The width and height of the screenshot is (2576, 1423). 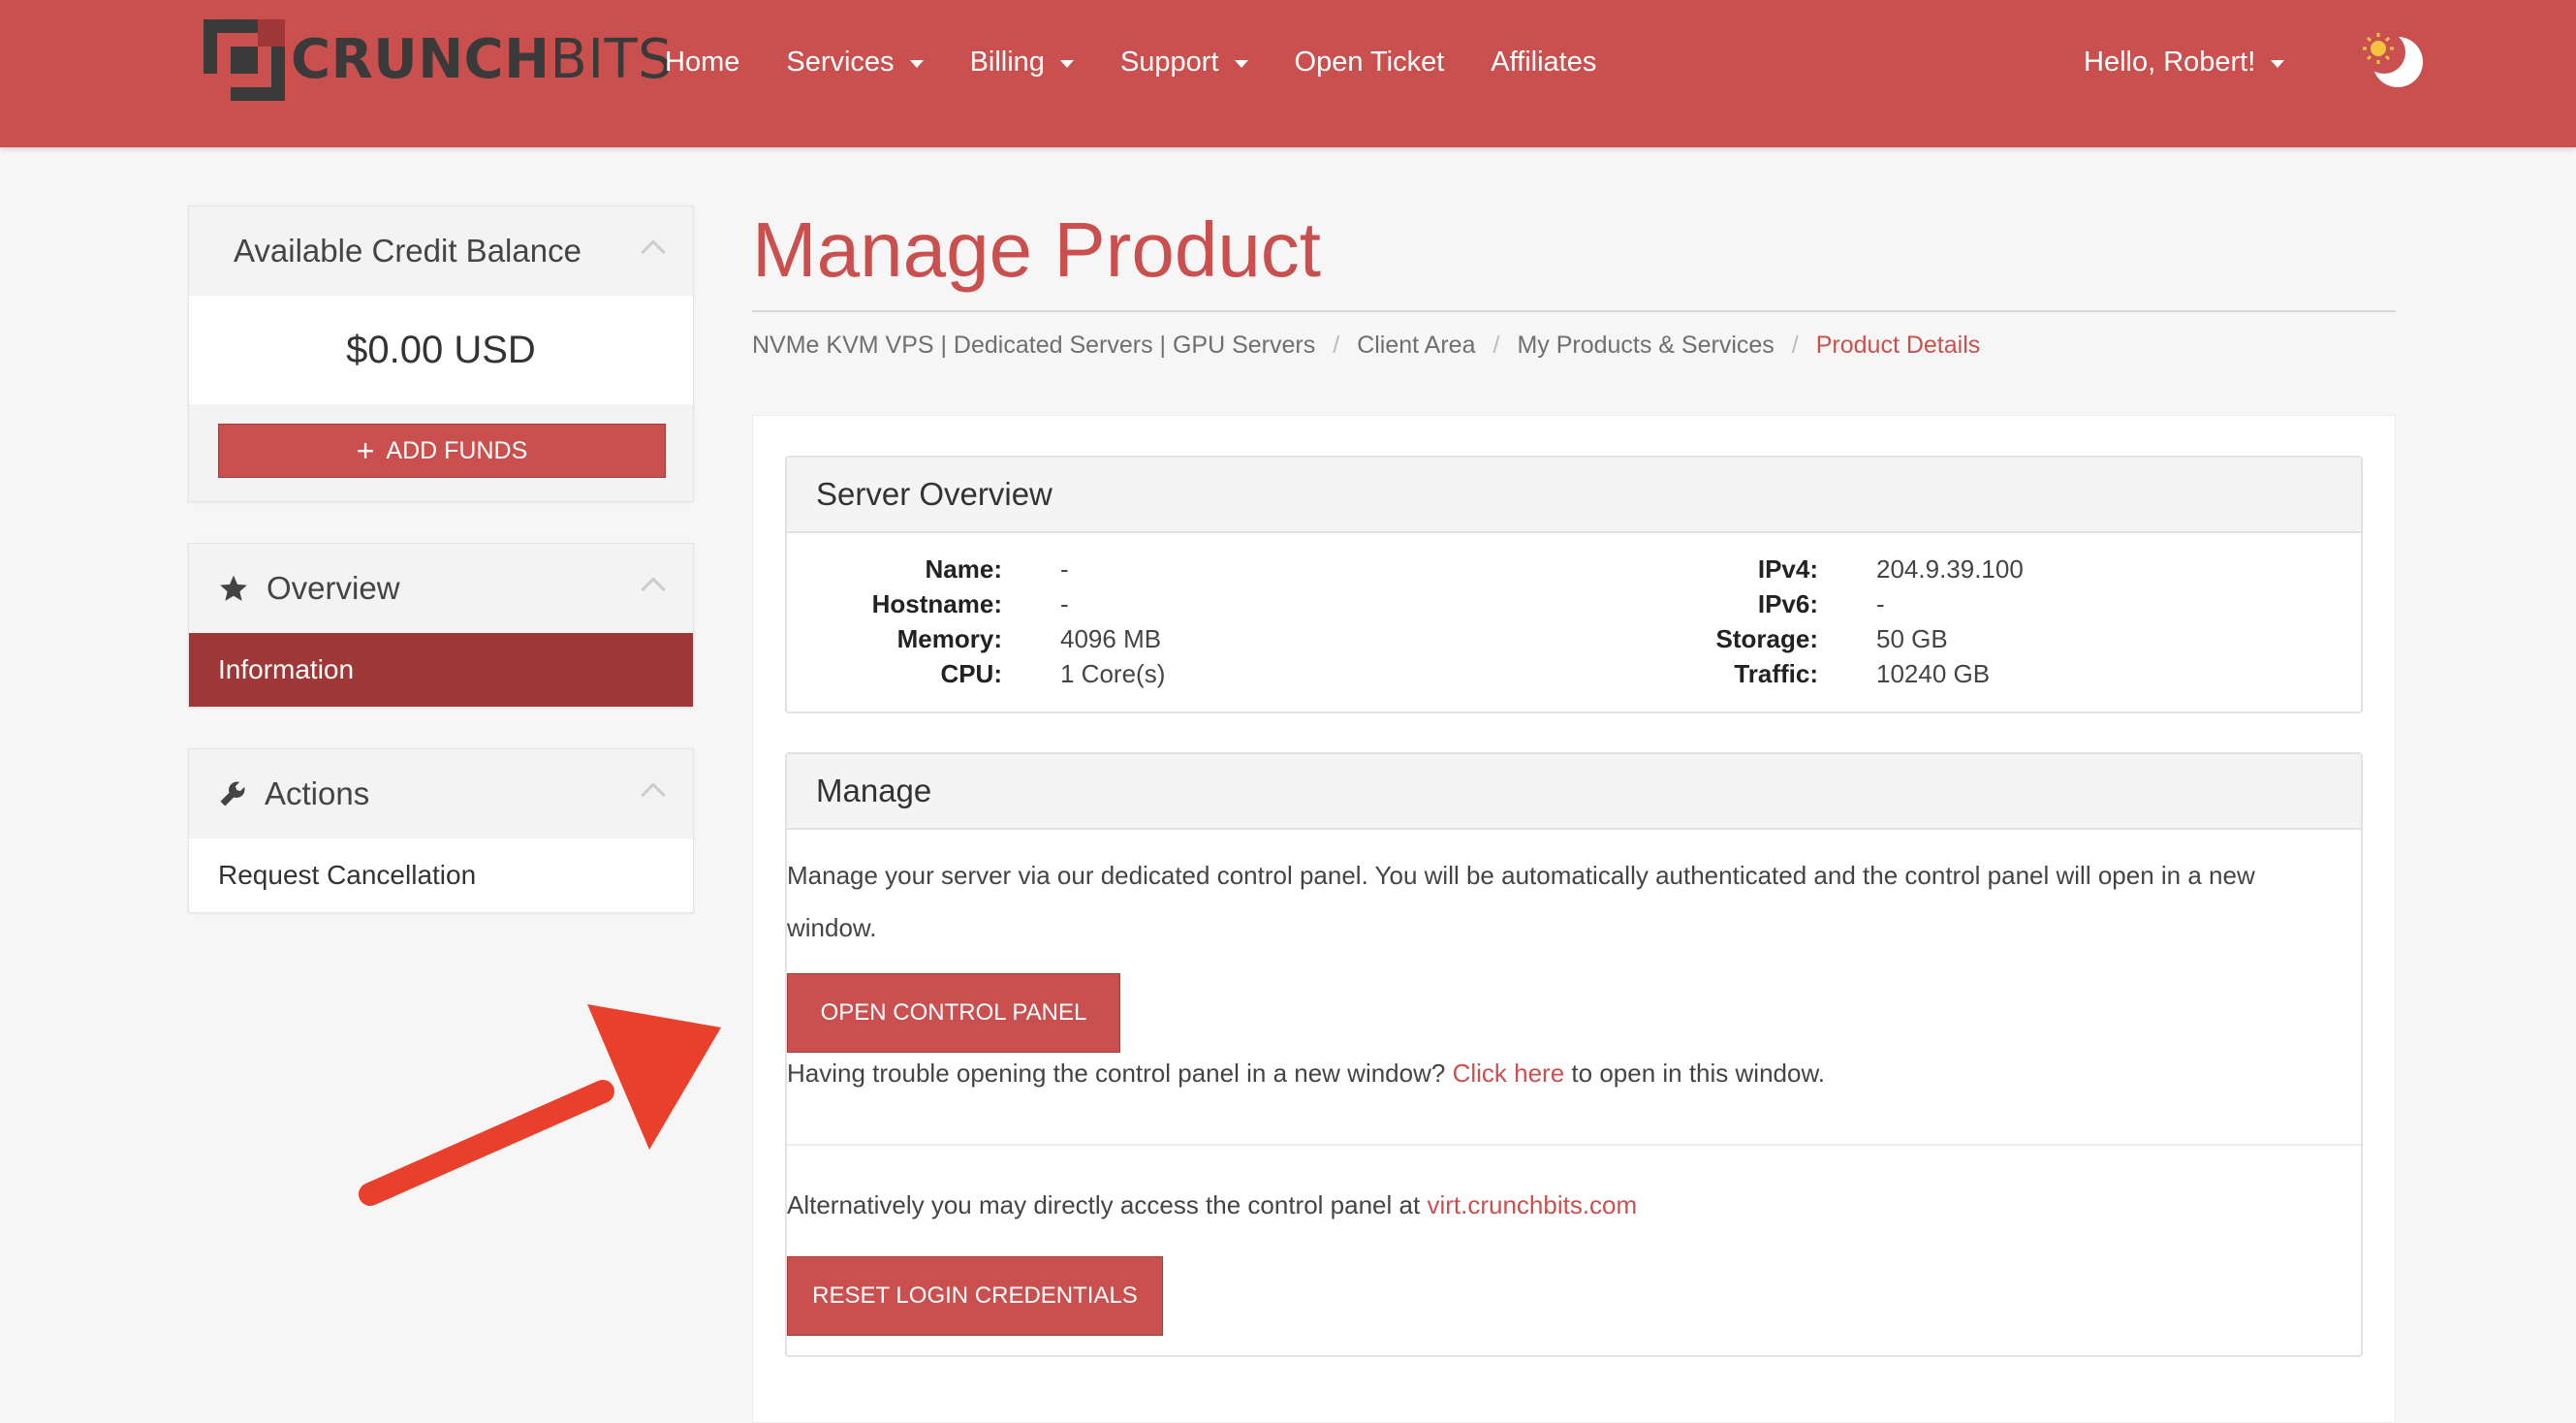 What do you see at coordinates (1574, 792) in the screenshot?
I see `manage-title: Manage` at bounding box center [1574, 792].